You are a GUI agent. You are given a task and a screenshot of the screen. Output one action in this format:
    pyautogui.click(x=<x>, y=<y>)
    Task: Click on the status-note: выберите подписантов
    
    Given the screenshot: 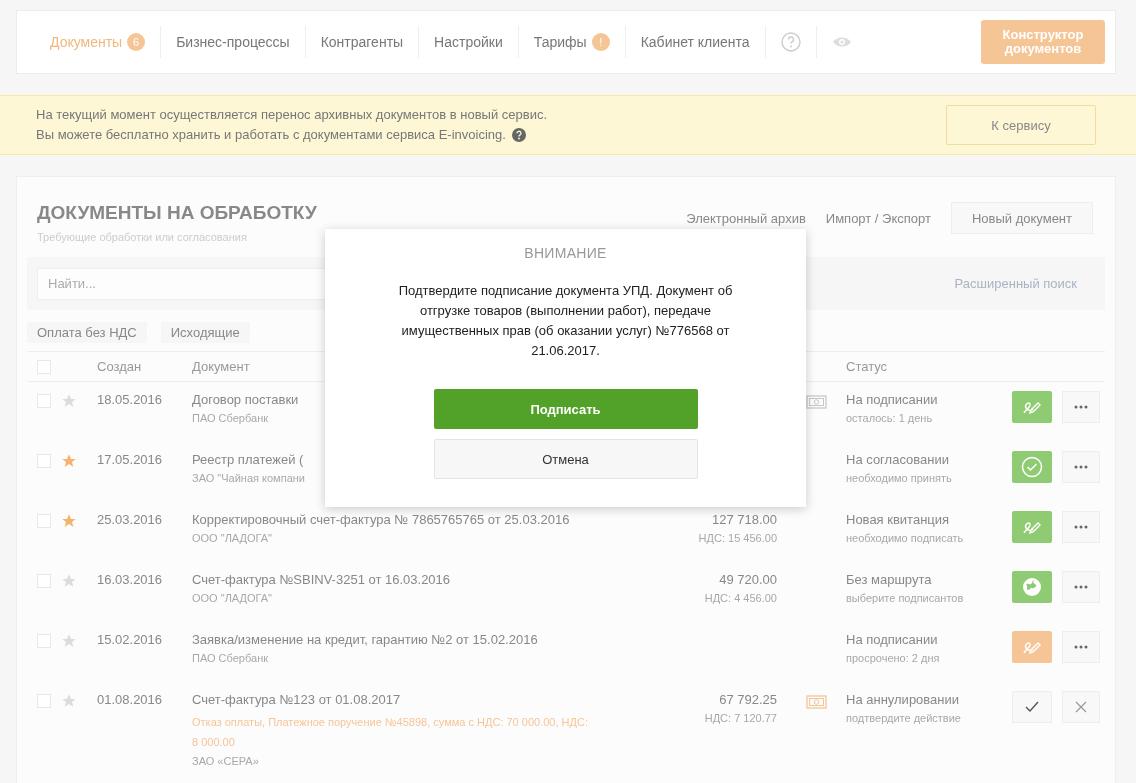 What is the action you would take?
    pyautogui.click(x=905, y=598)
    